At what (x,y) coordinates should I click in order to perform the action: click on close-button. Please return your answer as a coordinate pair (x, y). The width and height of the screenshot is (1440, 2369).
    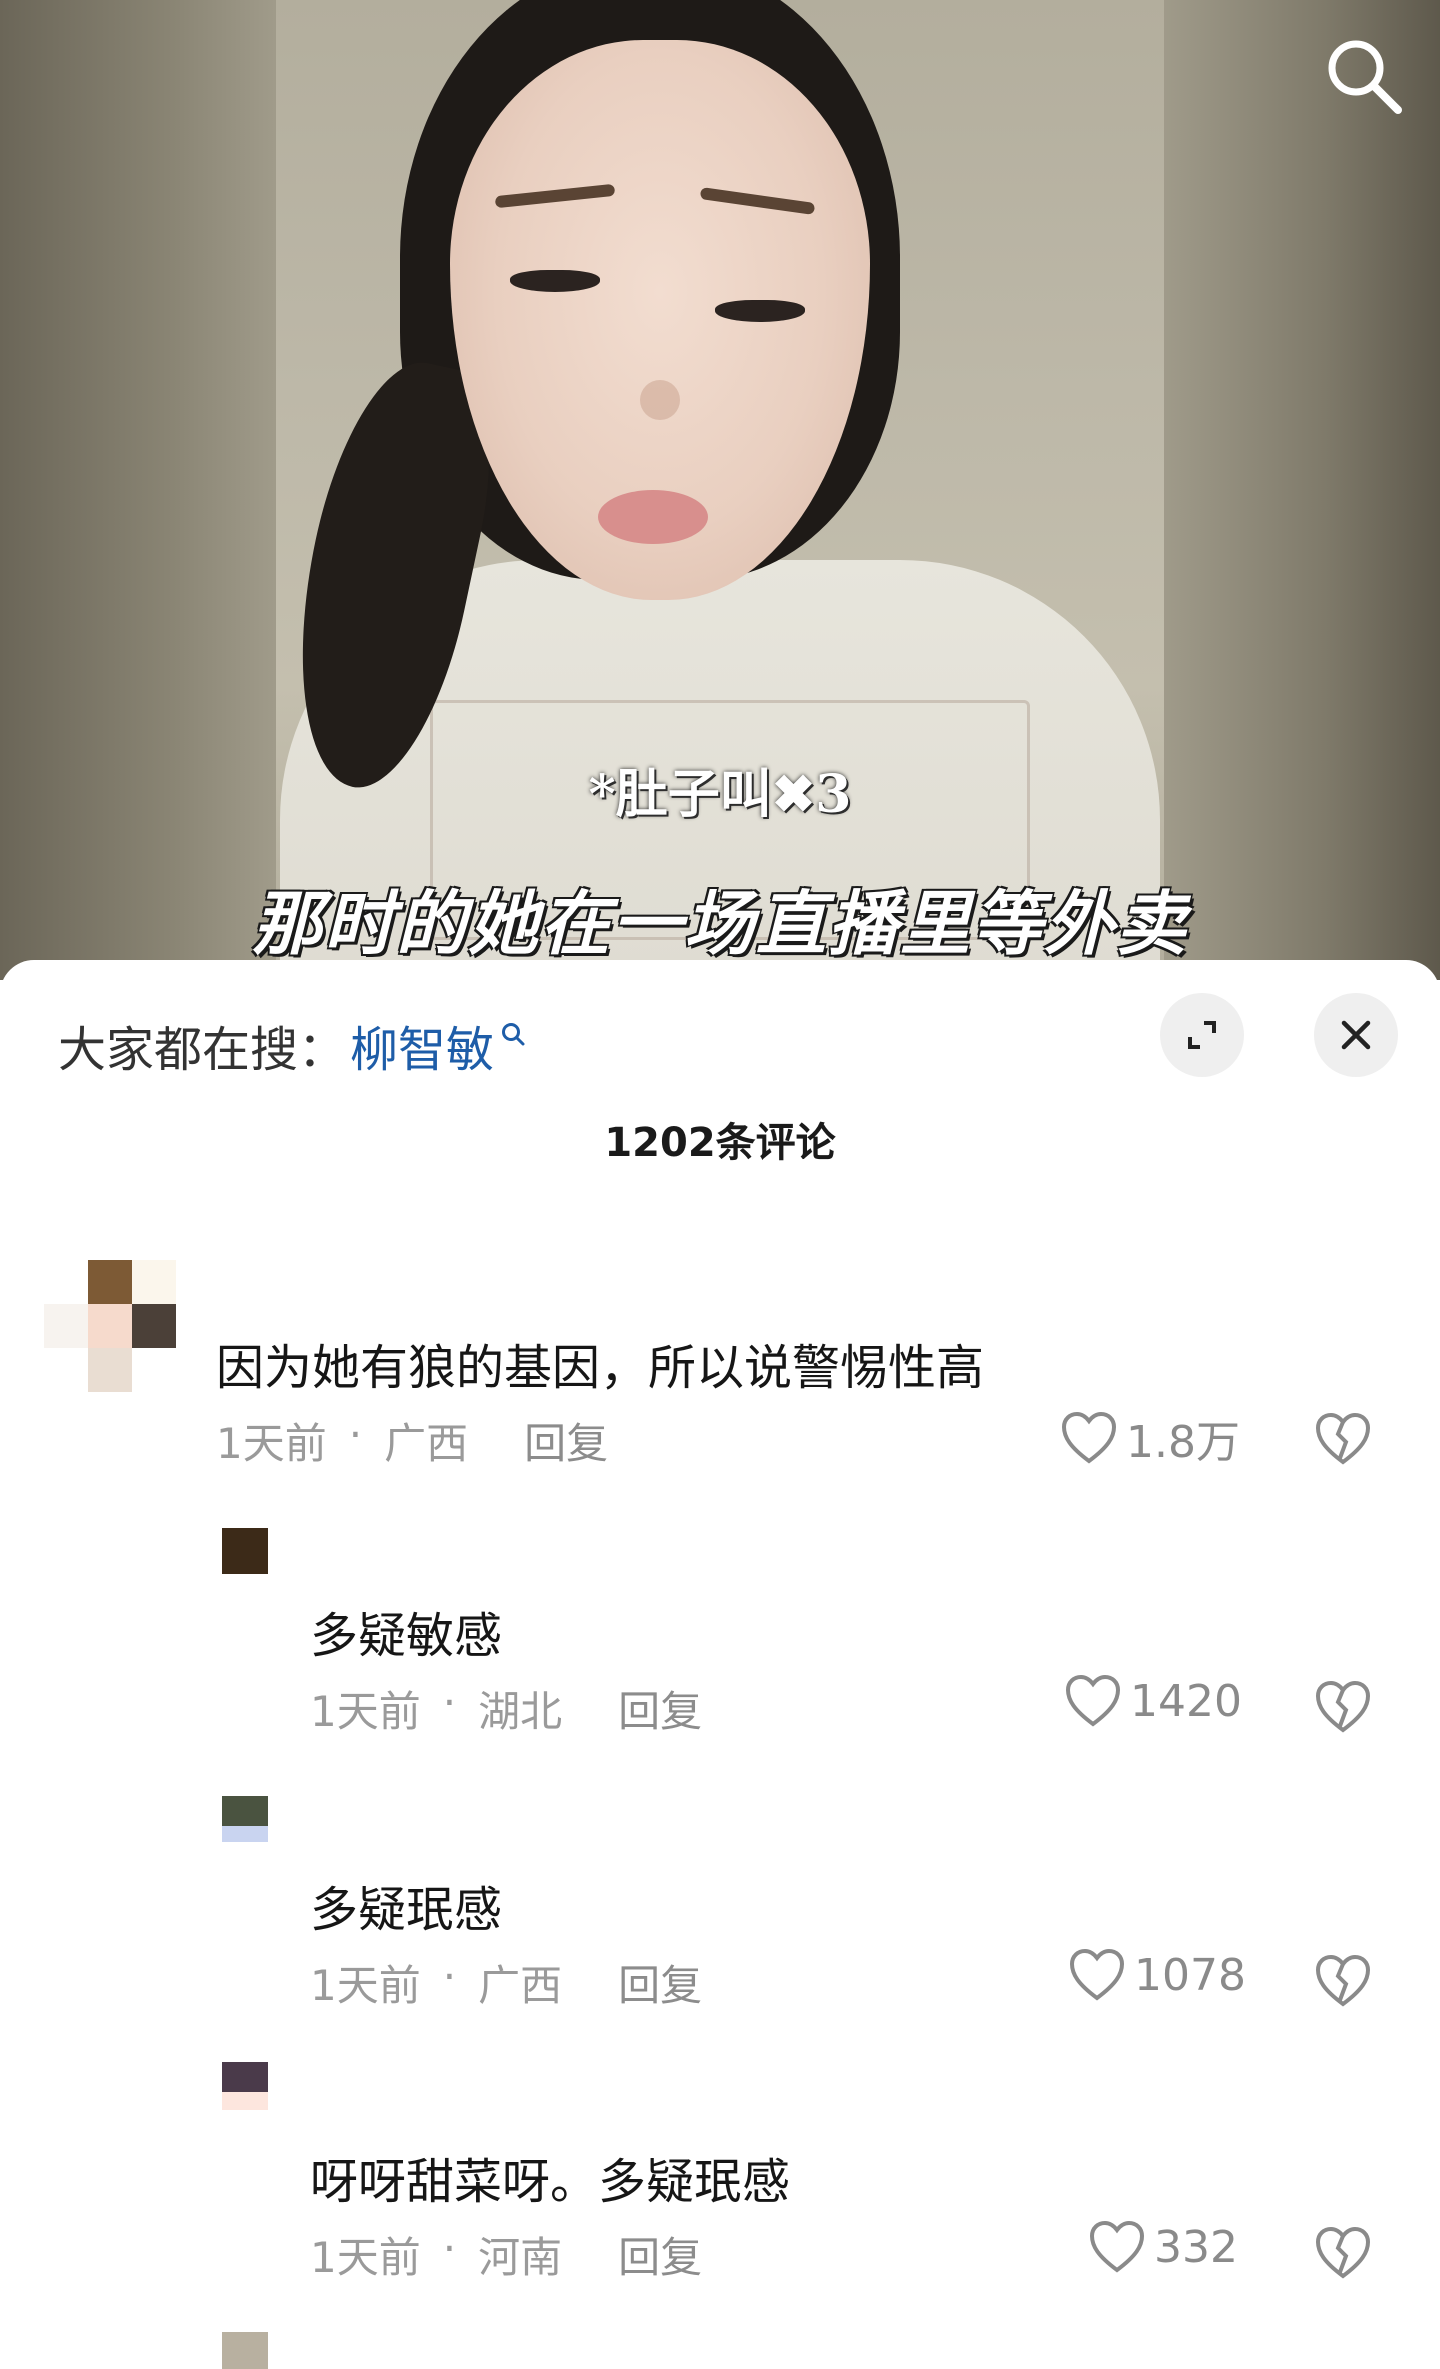
    Looking at the image, I should click on (1356, 1035).